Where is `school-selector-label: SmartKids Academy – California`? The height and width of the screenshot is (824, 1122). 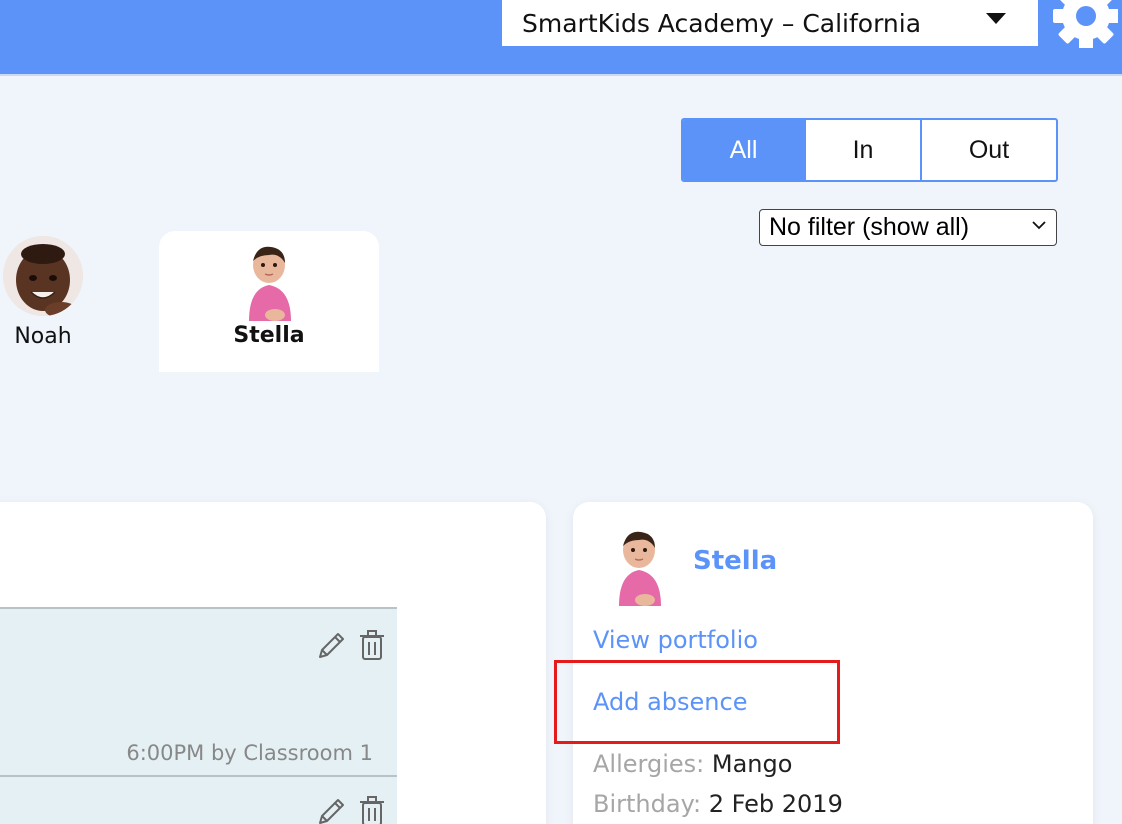 school-selector-label: SmartKids Academy – California is located at coordinates (722, 23).